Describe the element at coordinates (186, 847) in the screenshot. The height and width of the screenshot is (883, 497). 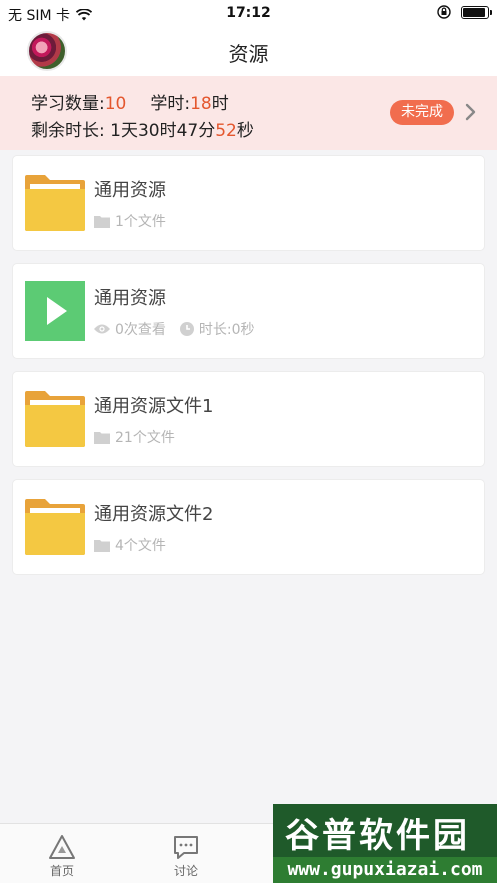
I see `chat-icon` at that location.